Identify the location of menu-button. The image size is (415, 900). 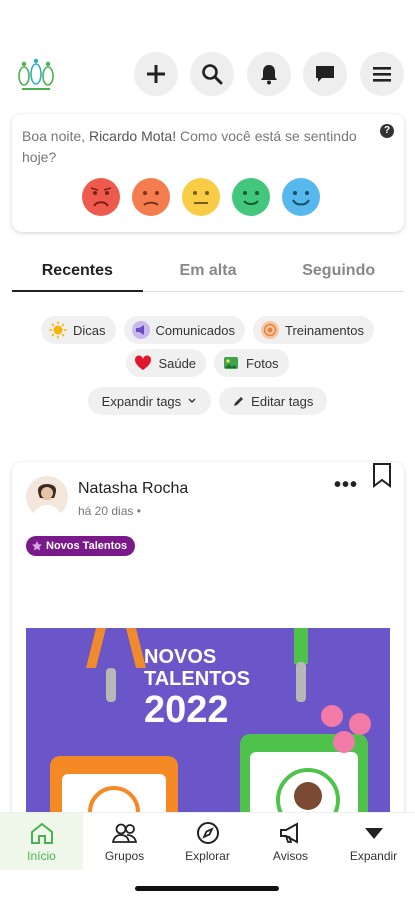
(382, 74).